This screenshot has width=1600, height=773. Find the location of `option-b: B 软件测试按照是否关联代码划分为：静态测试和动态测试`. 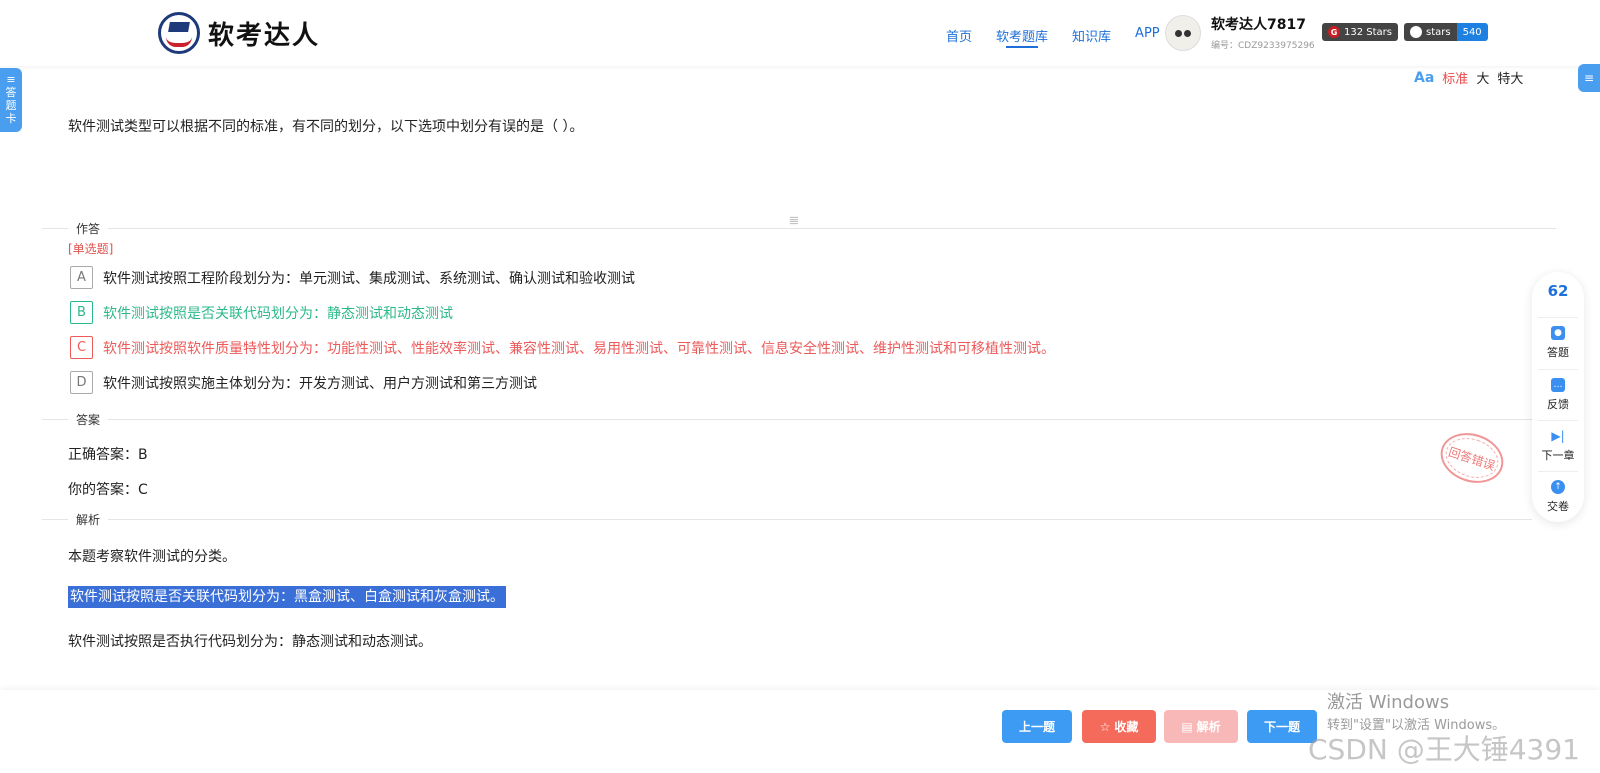

option-b: B 软件测试按照是否关联代码划分为：静态测试和动态测试 is located at coordinates (261, 312).